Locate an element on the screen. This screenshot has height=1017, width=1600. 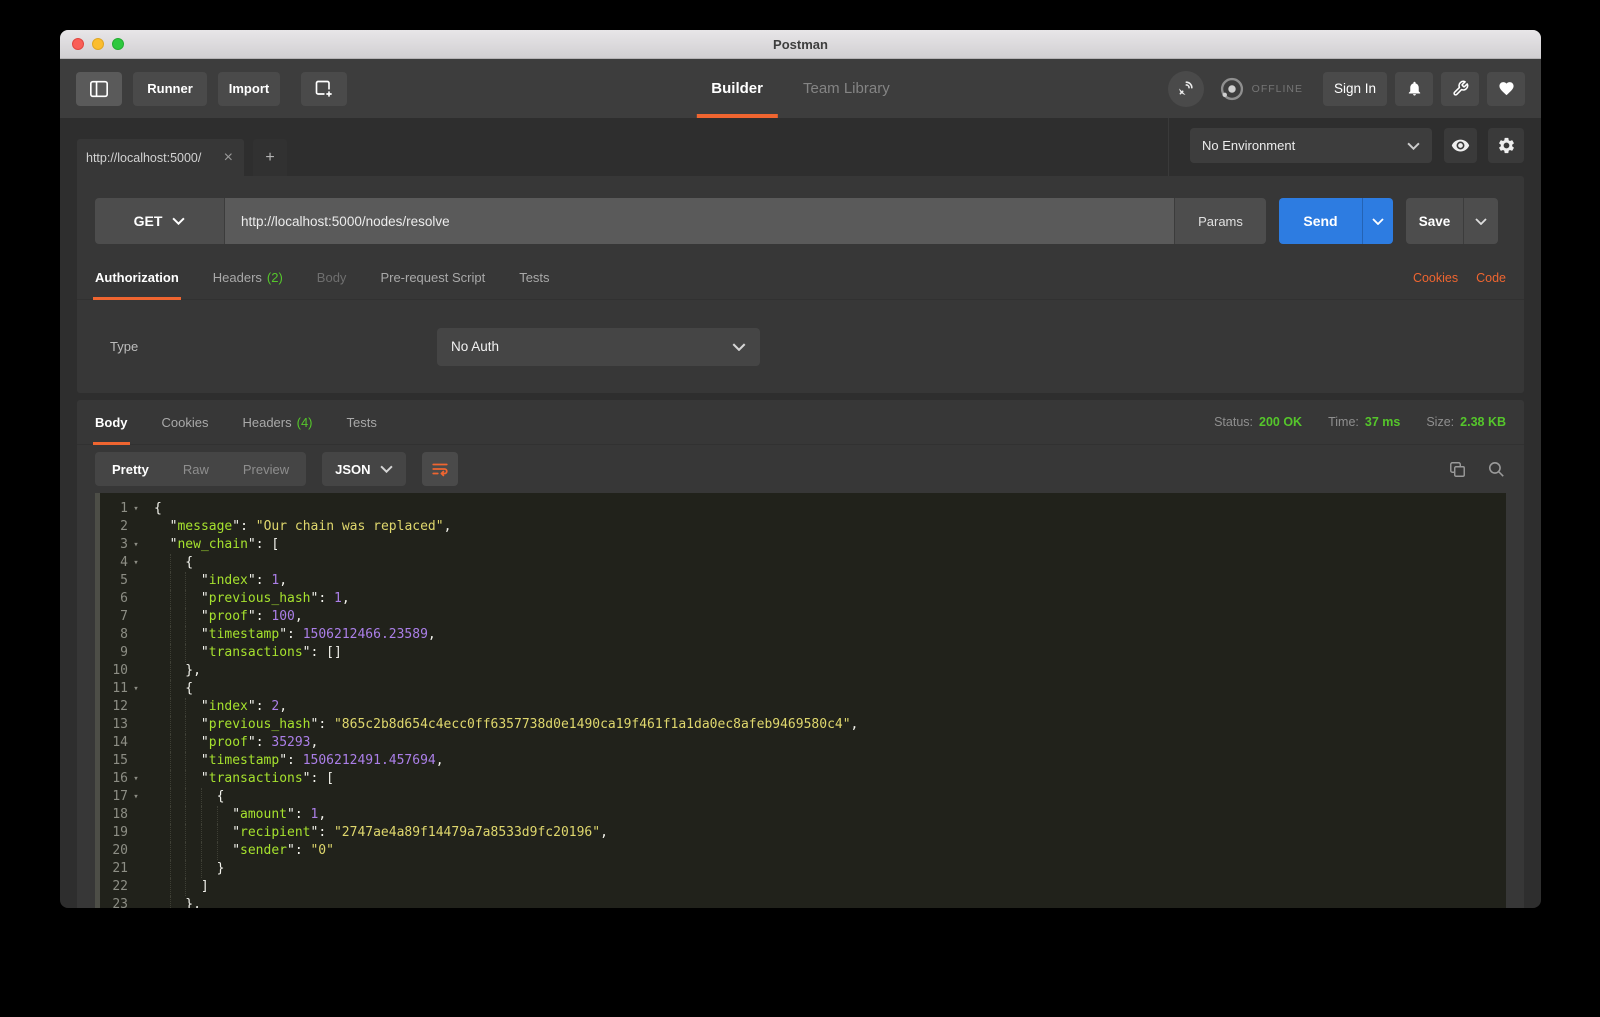
method-value: GET is located at coordinates (148, 221).